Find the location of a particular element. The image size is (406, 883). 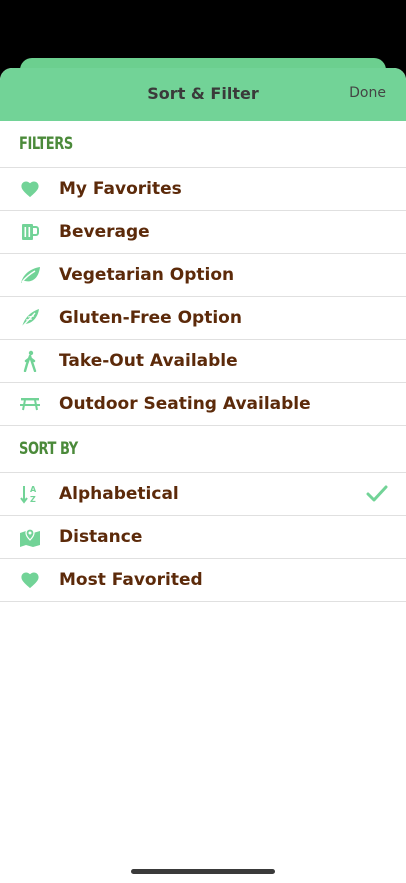

walking-icon is located at coordinates (30, 361).